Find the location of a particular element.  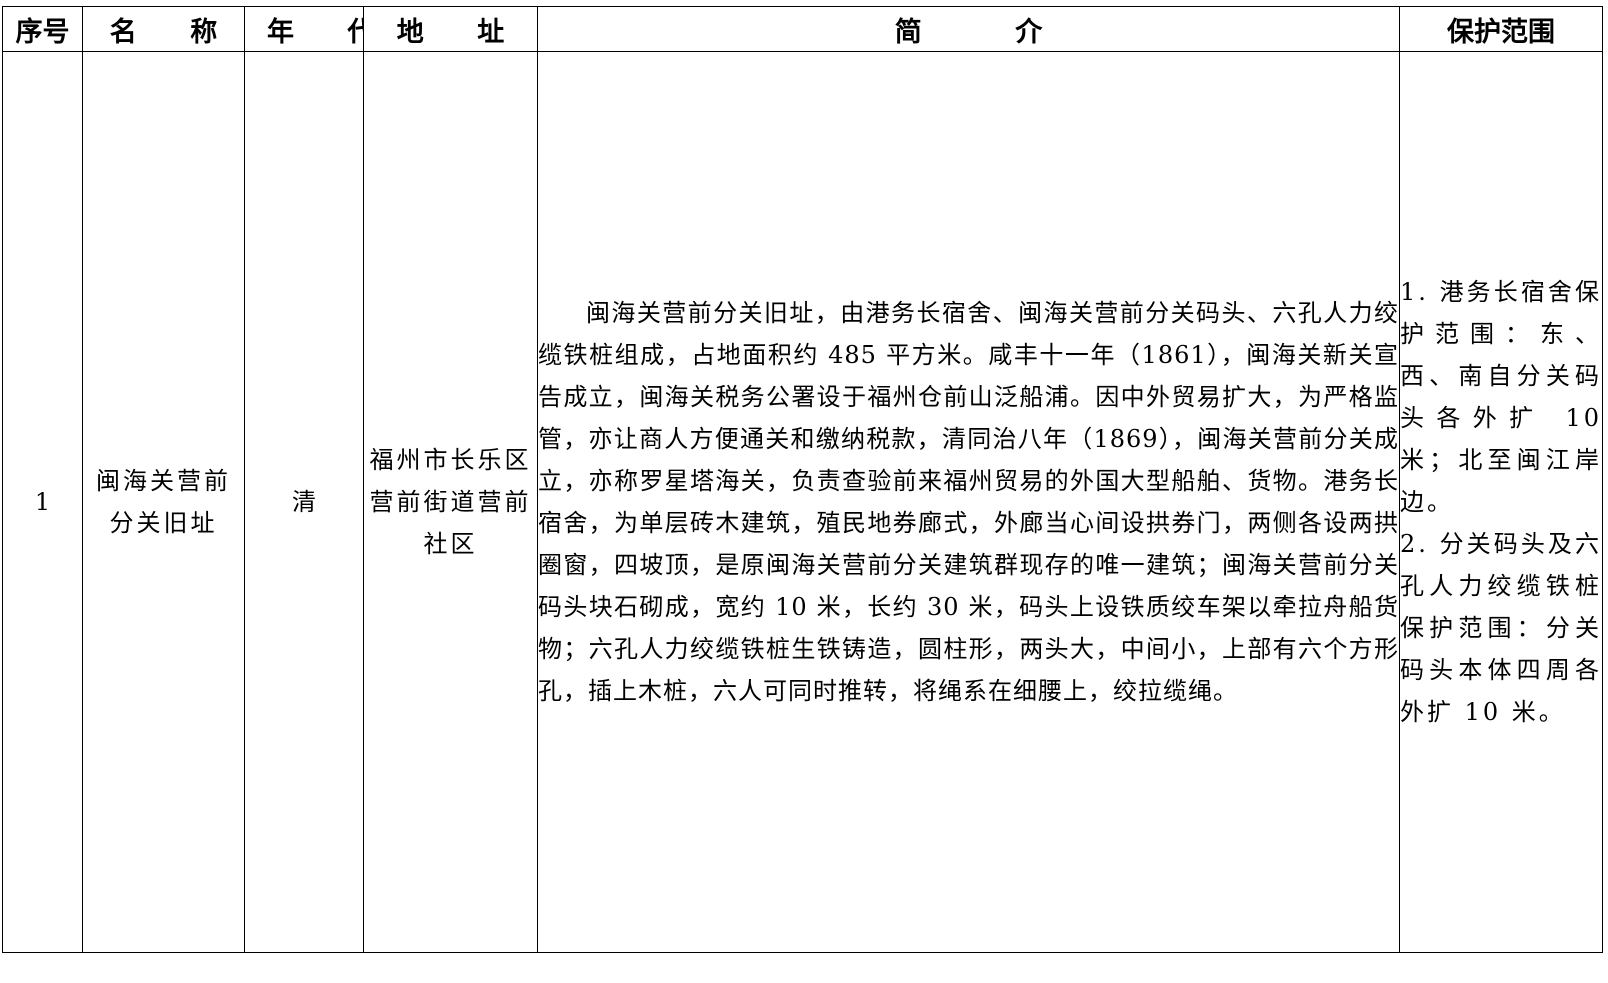

cell-era: 清 is located at coordinates (304, 502).